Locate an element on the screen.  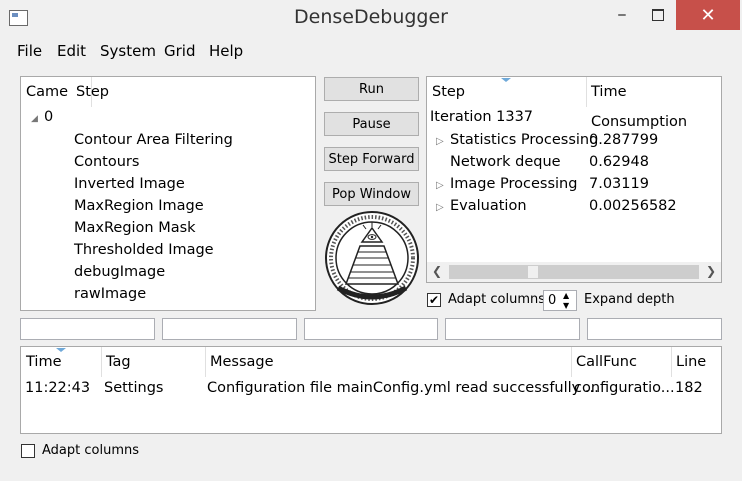
collapse-arrow-icon: ◢ is located at coordinates (34, 119).